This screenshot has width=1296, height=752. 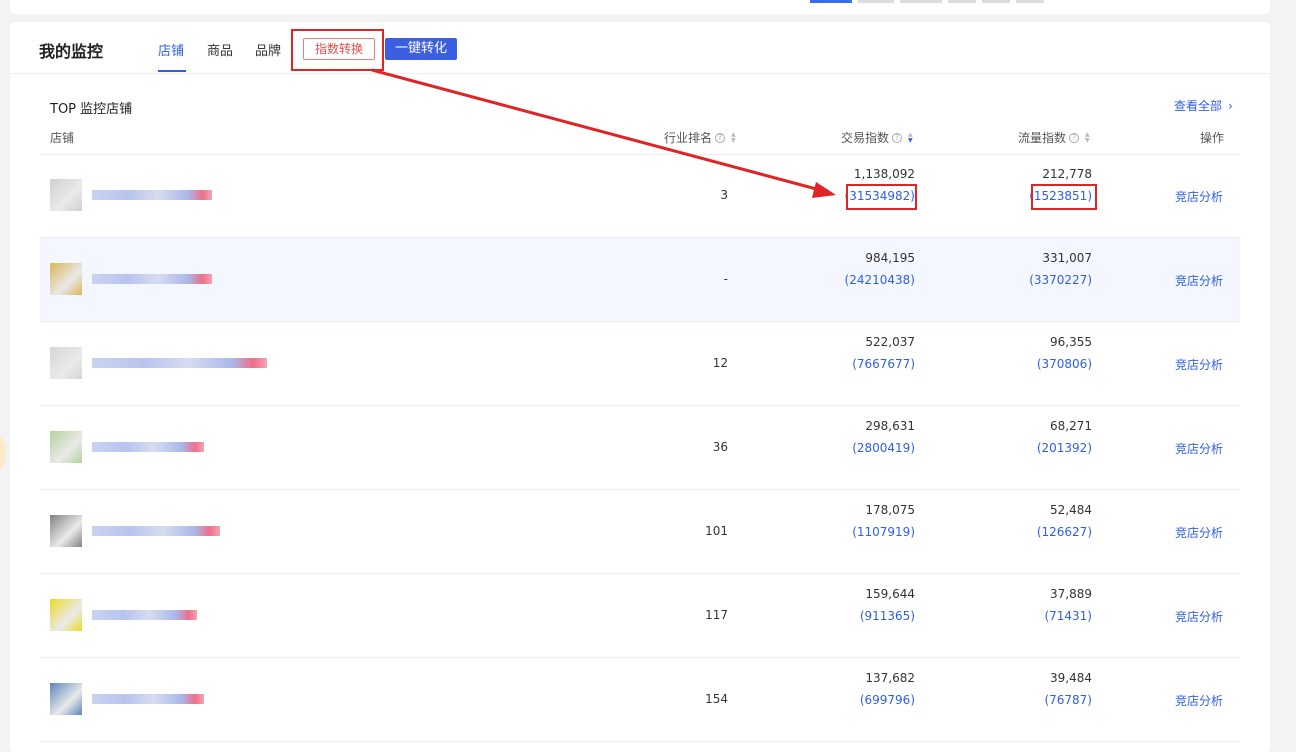 I want to click on trade-index: 178,075, so click(x=890, y=510).